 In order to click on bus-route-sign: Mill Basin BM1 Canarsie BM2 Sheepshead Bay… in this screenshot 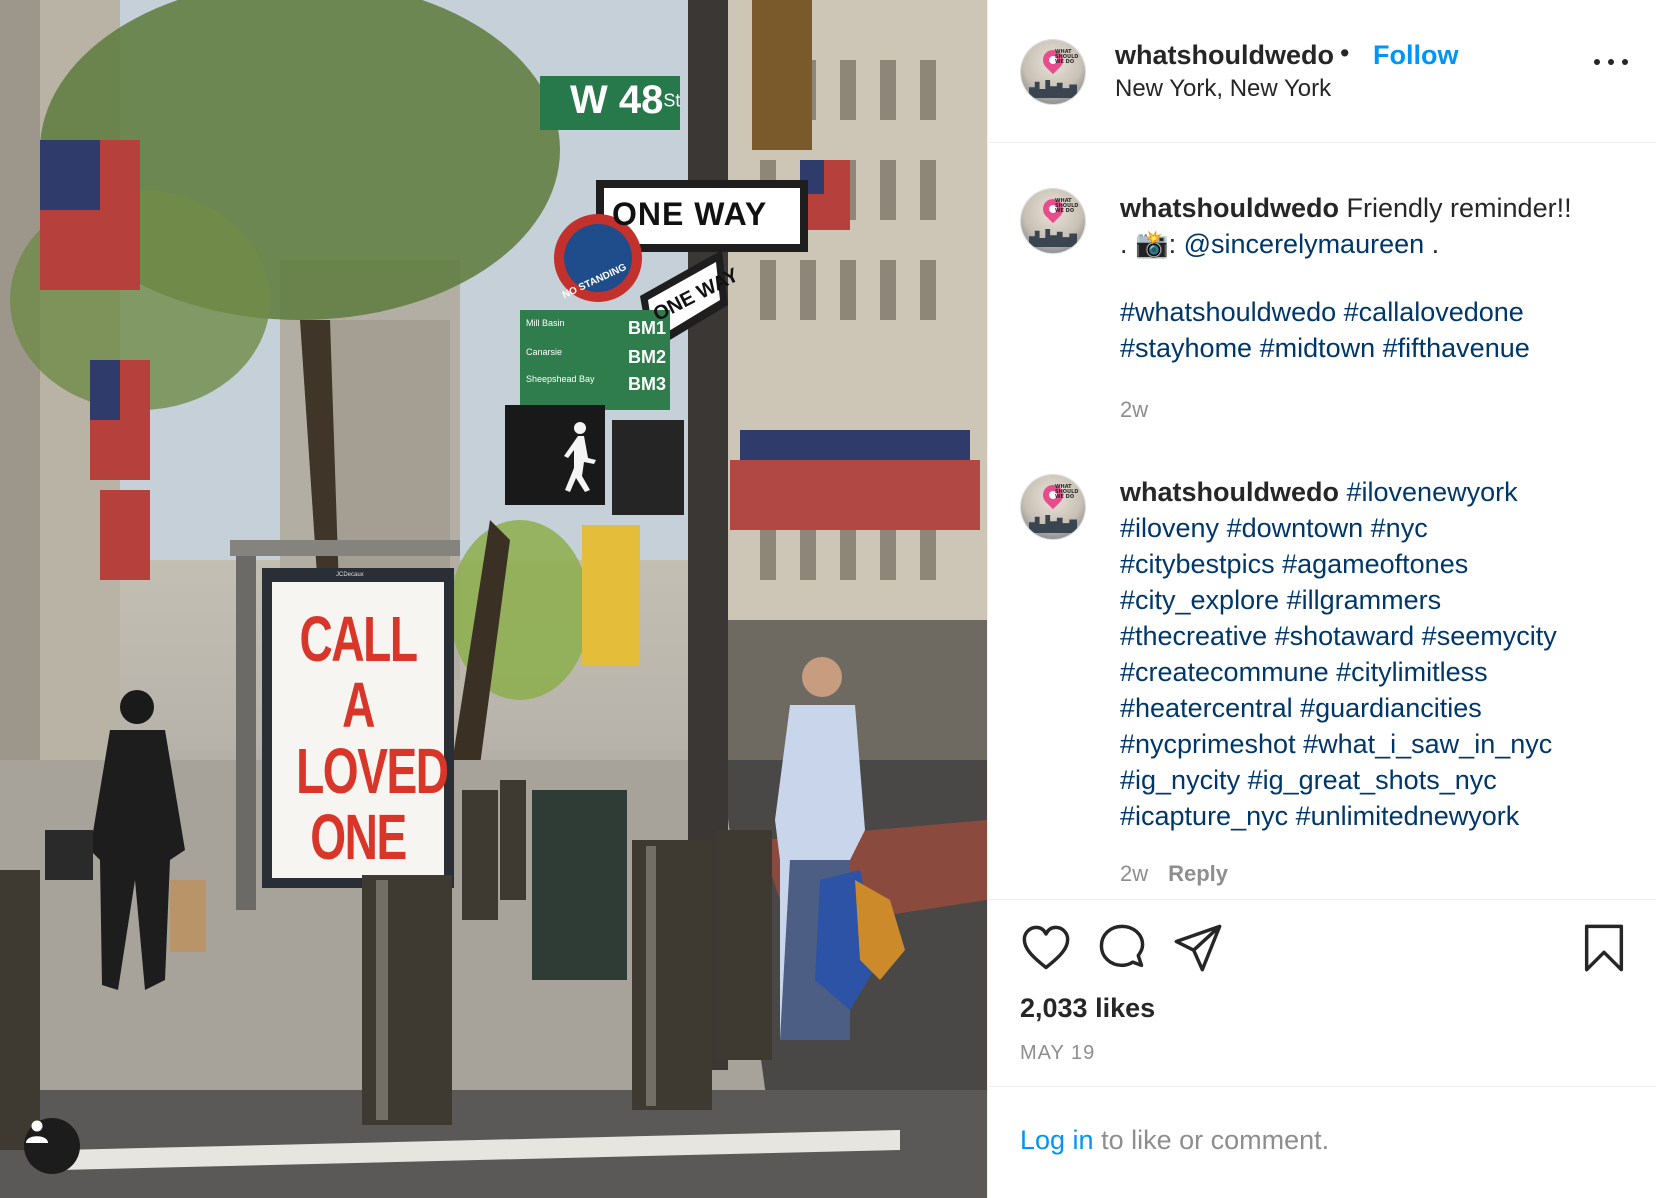, I will do `click(596, 356)`.